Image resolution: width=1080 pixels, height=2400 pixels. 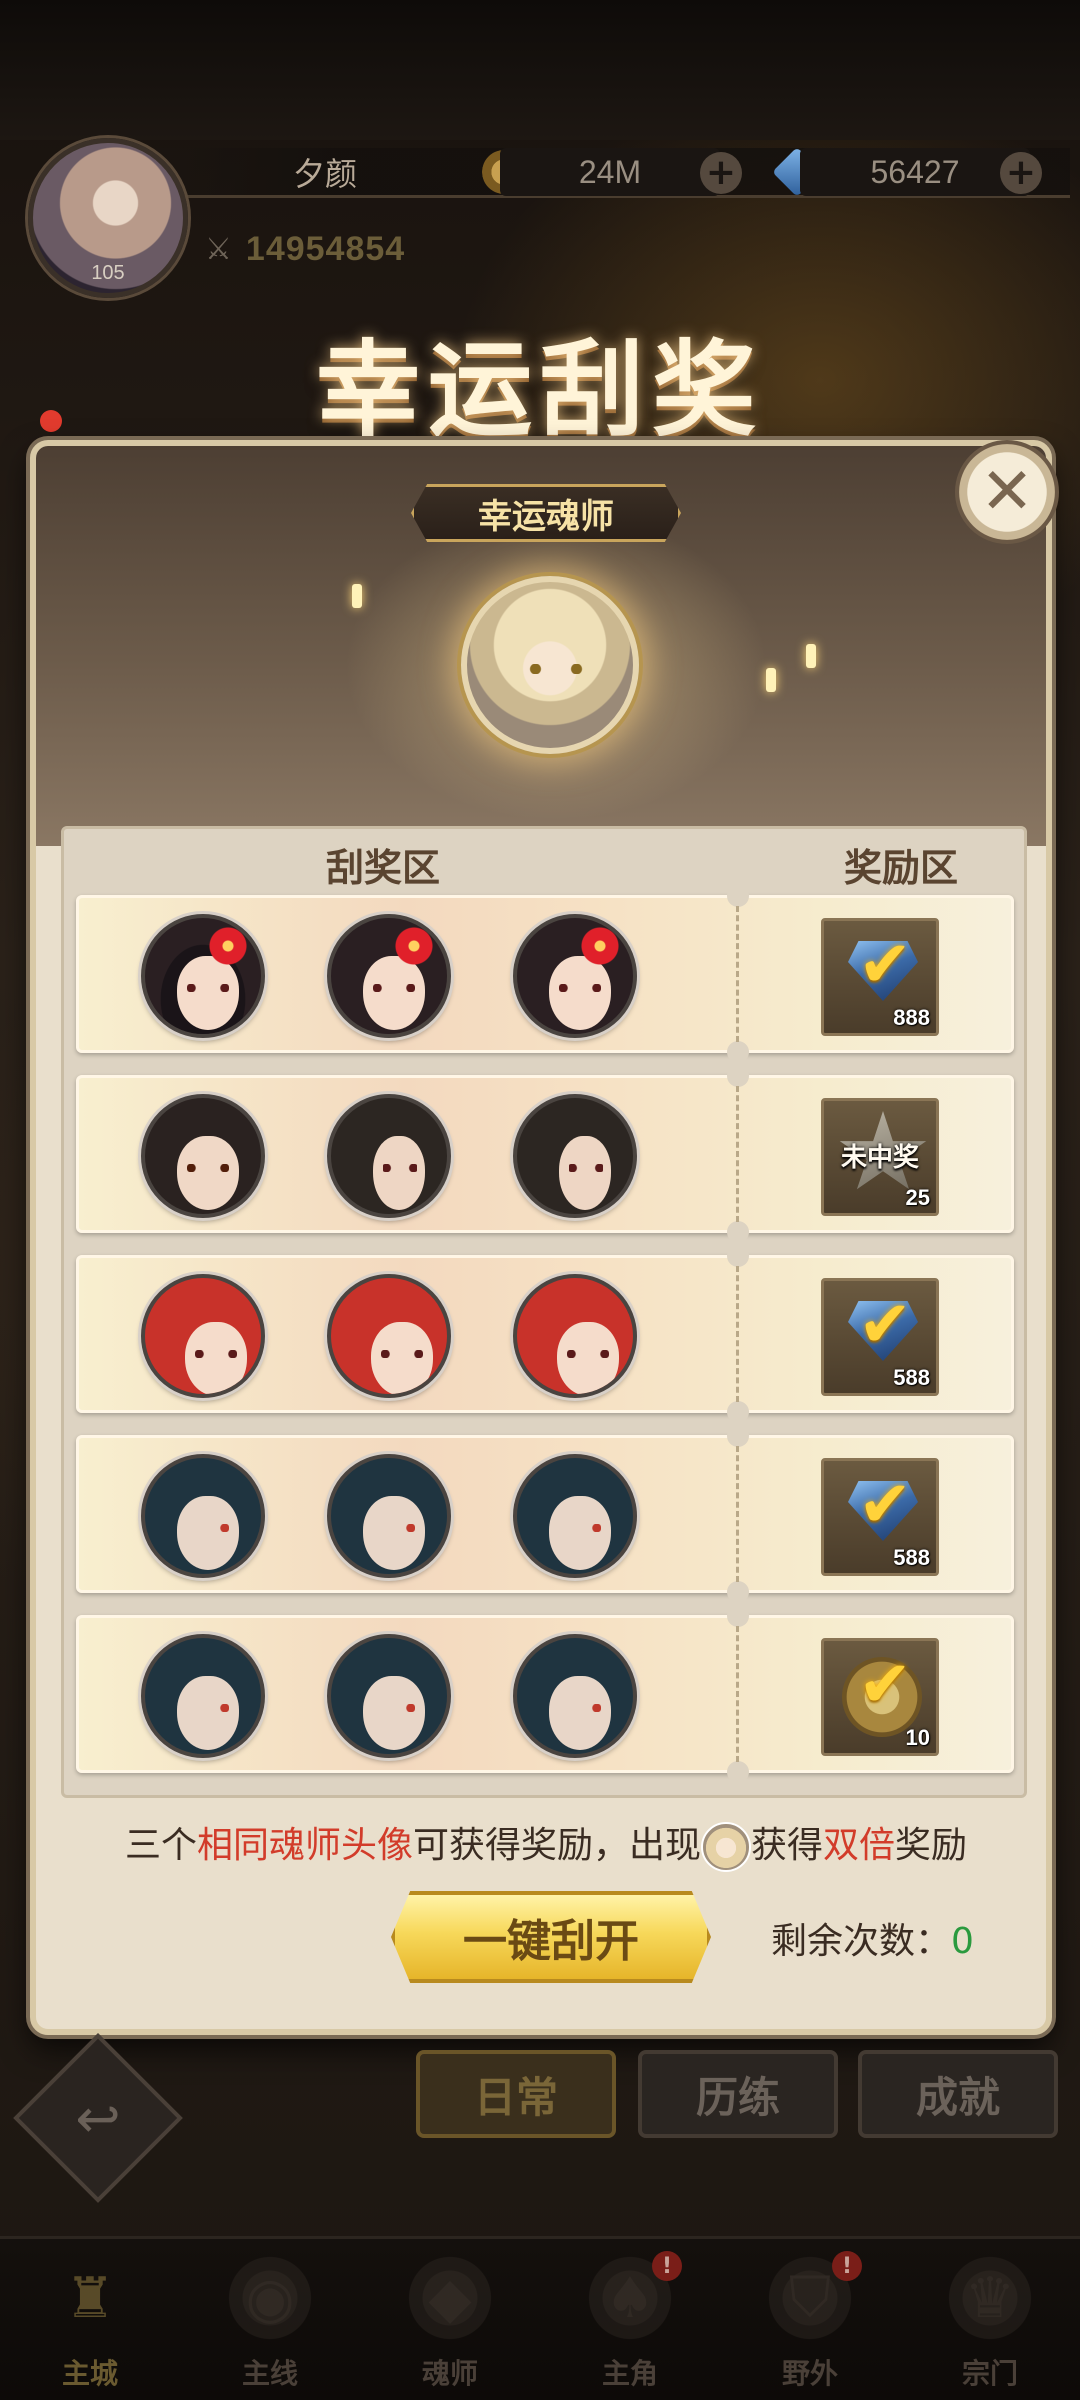 I want to click on nav-main-city: ♜ 主城, so click(x=90, y=2319).